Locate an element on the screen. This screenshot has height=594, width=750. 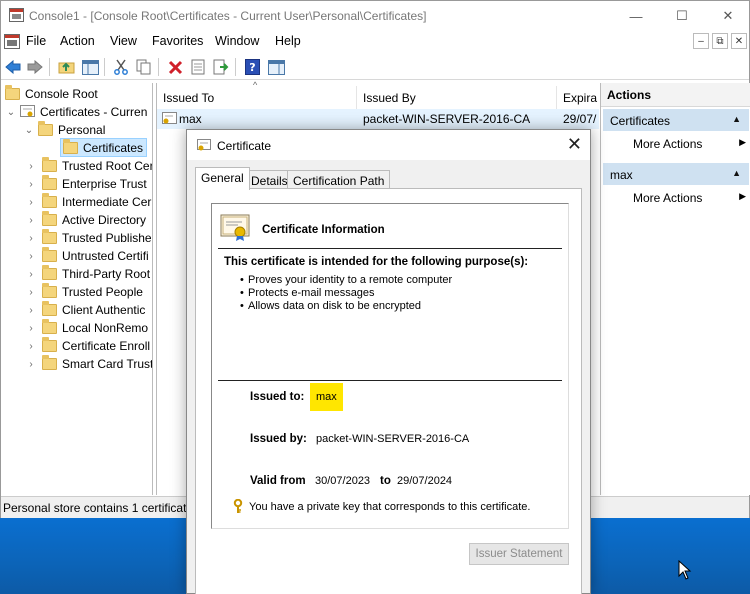
menu-favorites: Favorites is located at coordinates (177, 41).